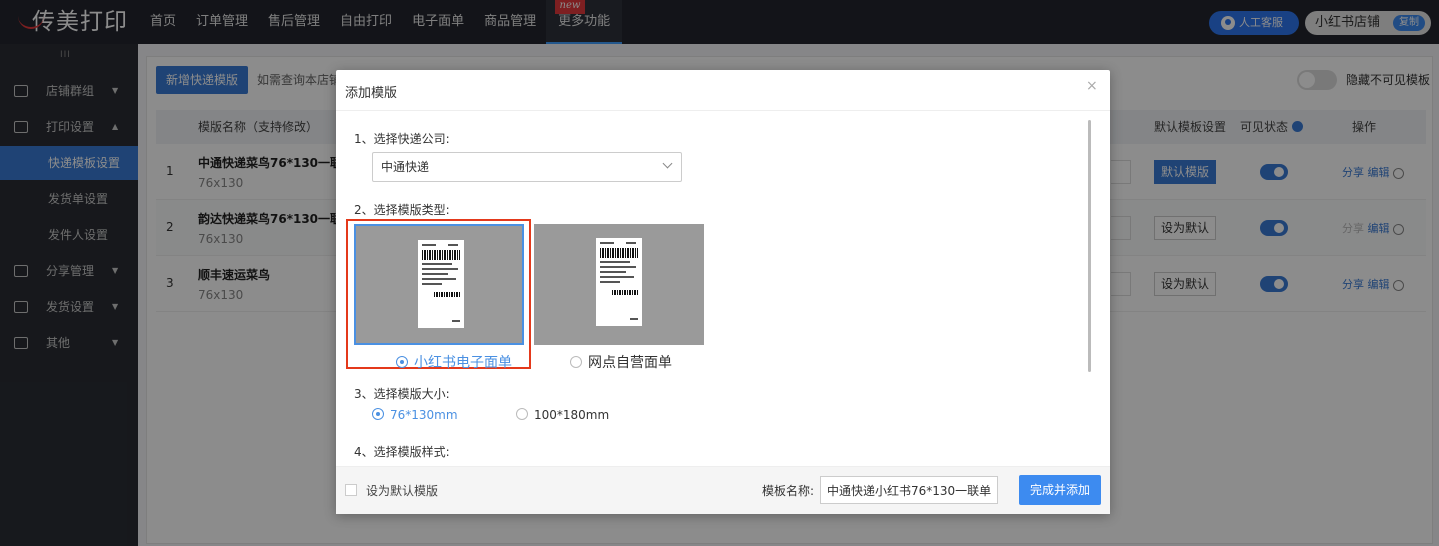 Image resolution: width=1439 pixels, height=546 pixels. Describe the element at coordinates (463, 363) in the screenshot. I see `type-radio-label: 小红书电子面单` at that location.